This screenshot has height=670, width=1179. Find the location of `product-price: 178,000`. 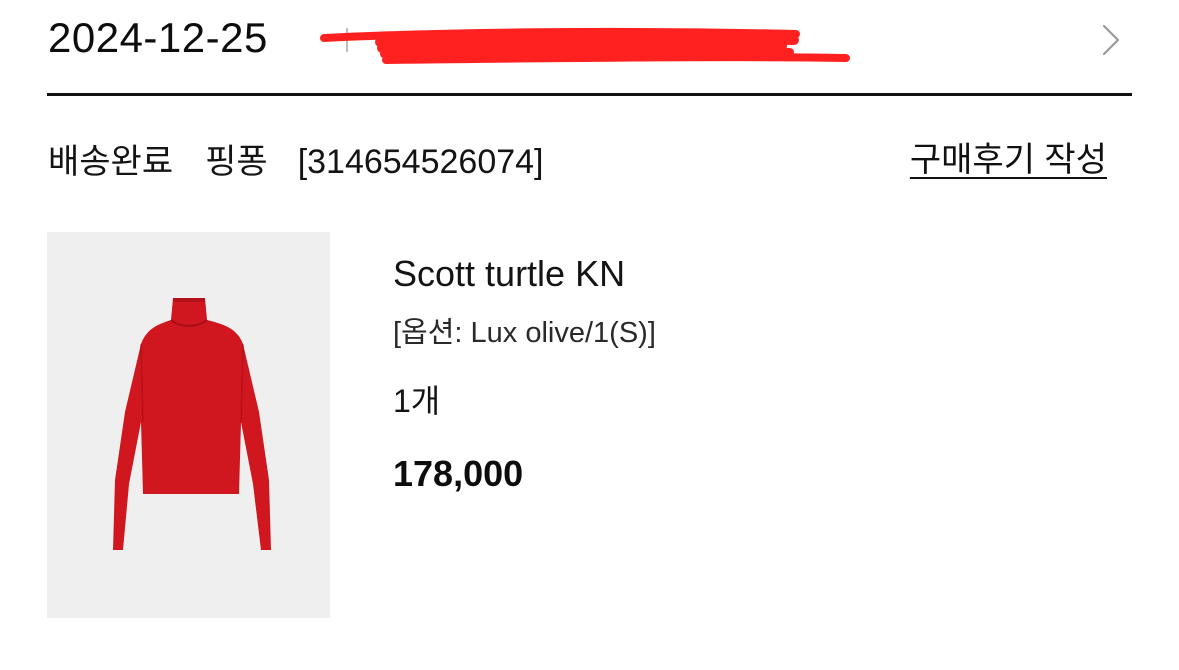

product-price: 178,000 is located at coordinates (458, 473).